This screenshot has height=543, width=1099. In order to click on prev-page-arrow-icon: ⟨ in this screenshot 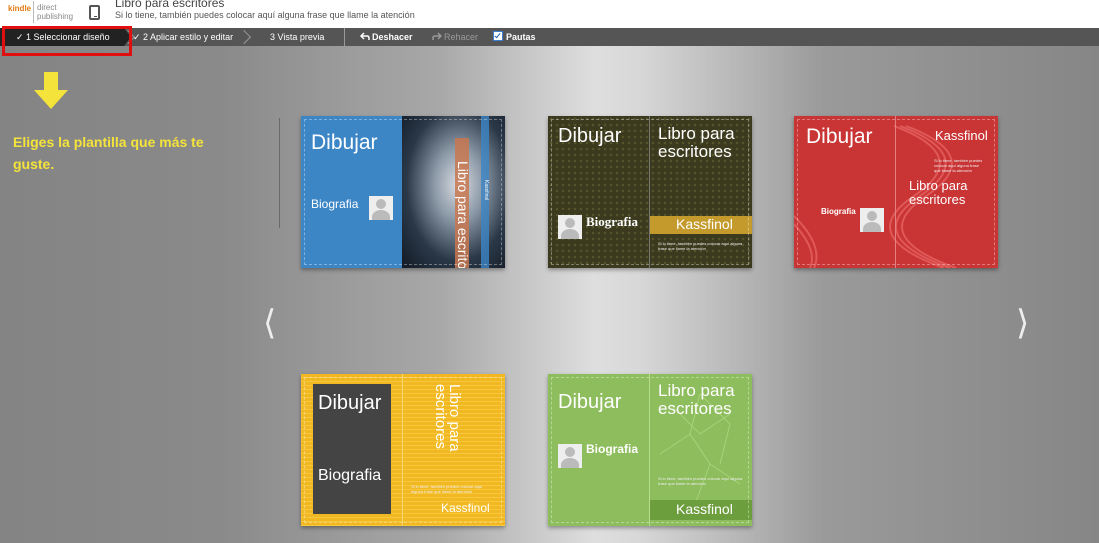, I will do `click(269, 323)`.